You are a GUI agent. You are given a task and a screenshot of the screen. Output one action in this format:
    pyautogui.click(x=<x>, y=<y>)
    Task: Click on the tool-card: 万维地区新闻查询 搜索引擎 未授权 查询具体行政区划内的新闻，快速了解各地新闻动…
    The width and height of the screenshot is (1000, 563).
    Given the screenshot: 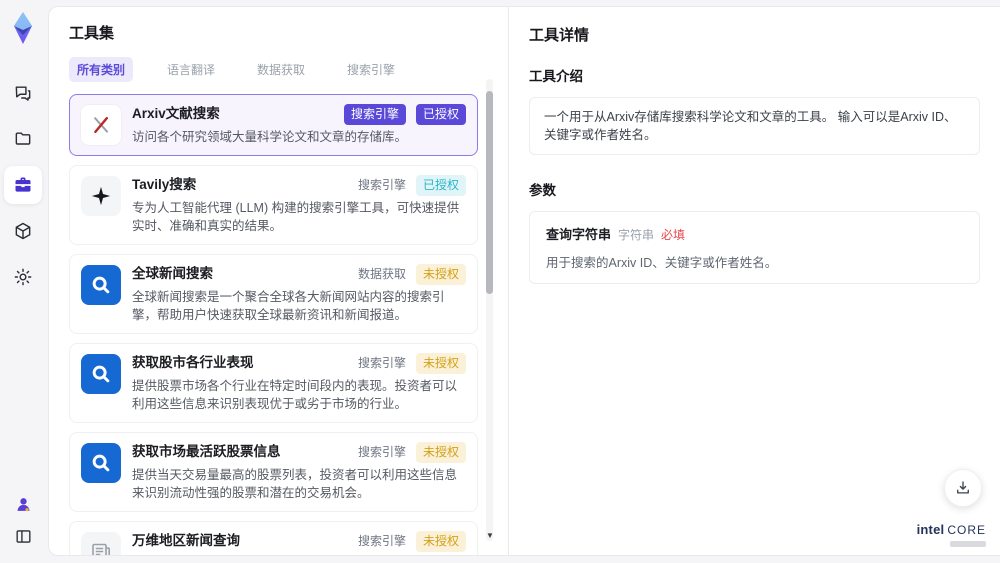 What is the action you would take?
    pyautogui.click(x=273, y=538)
    